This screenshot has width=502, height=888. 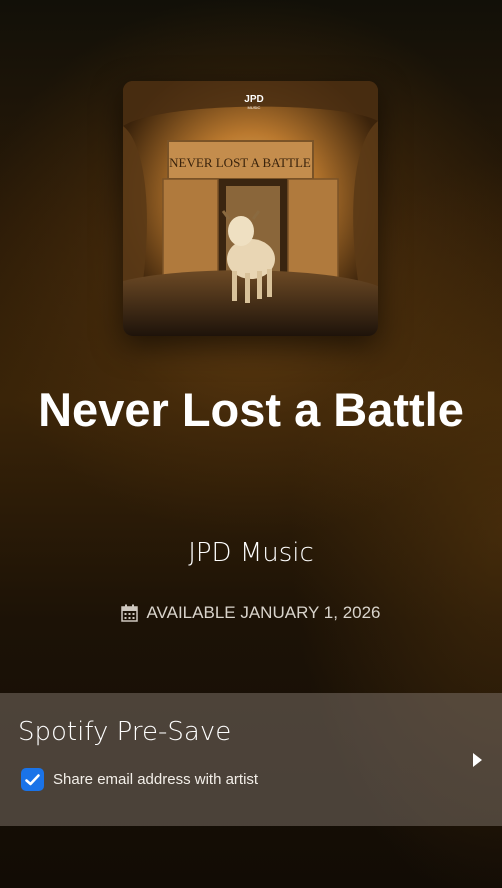 What do you see at coordinates (251, 409) in the screenshot?
I see `release-title: Never Lost a Battle` at bounding box center [251, 409].